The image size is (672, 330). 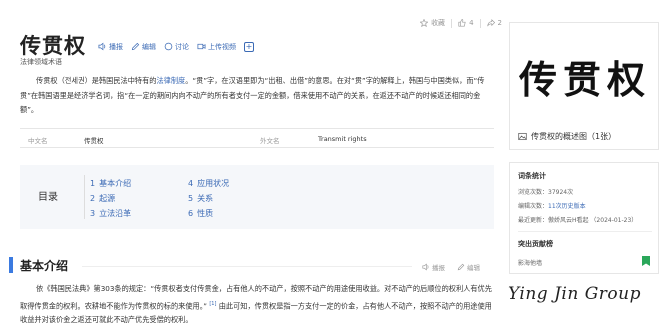 What do you see at coordinates (561, 192) in the screenshot?
I see `stats-value: 37924次` at bounding box center [561, 192].